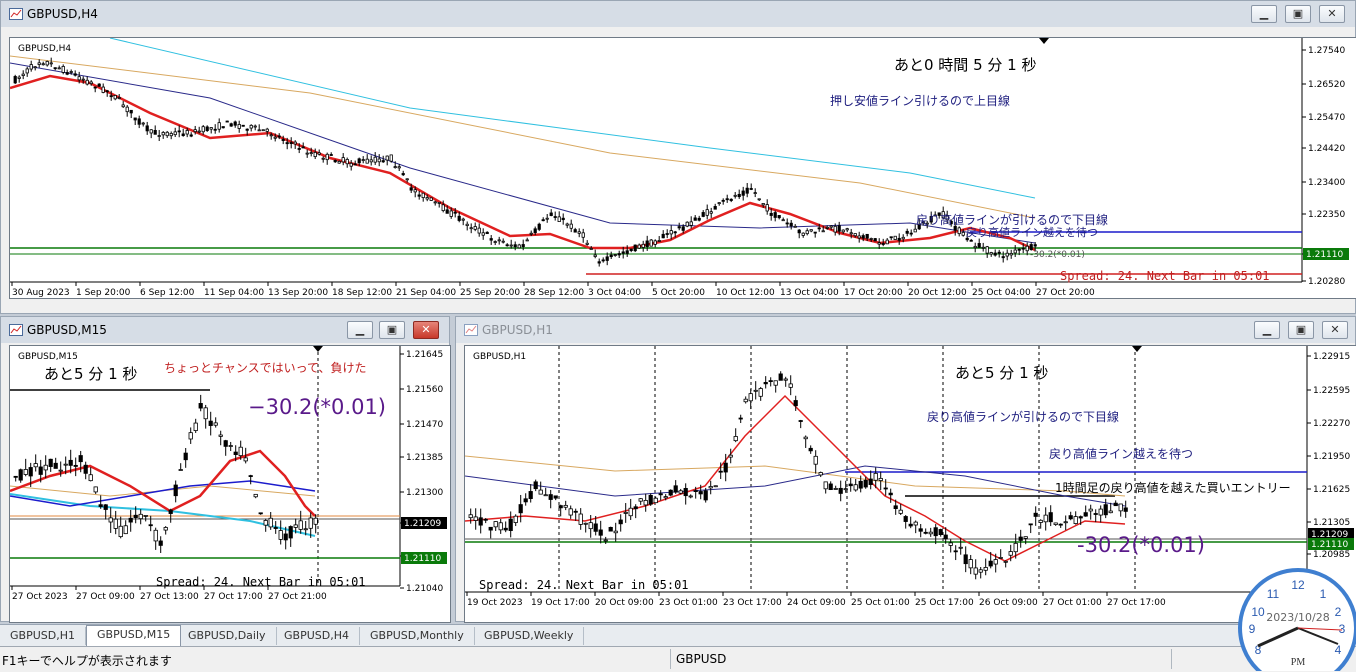  What do you see at coordinates (529, 636) in the screenshot?
I see `tab-gbpusd-weekly: GBPUSD,Weekly` at bounding box center [529, 636].